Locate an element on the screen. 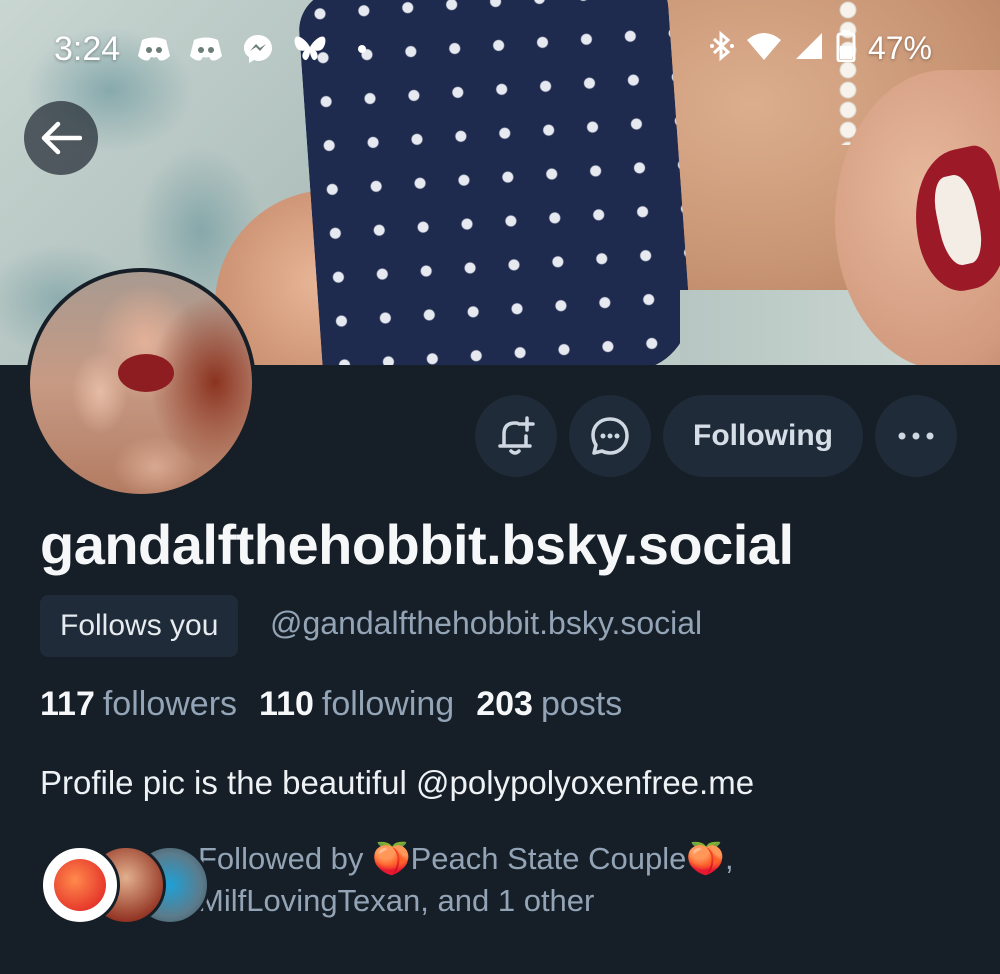 This screenshot has height=974, width=1000. messenger-icon is located at coordinates (258, 49).